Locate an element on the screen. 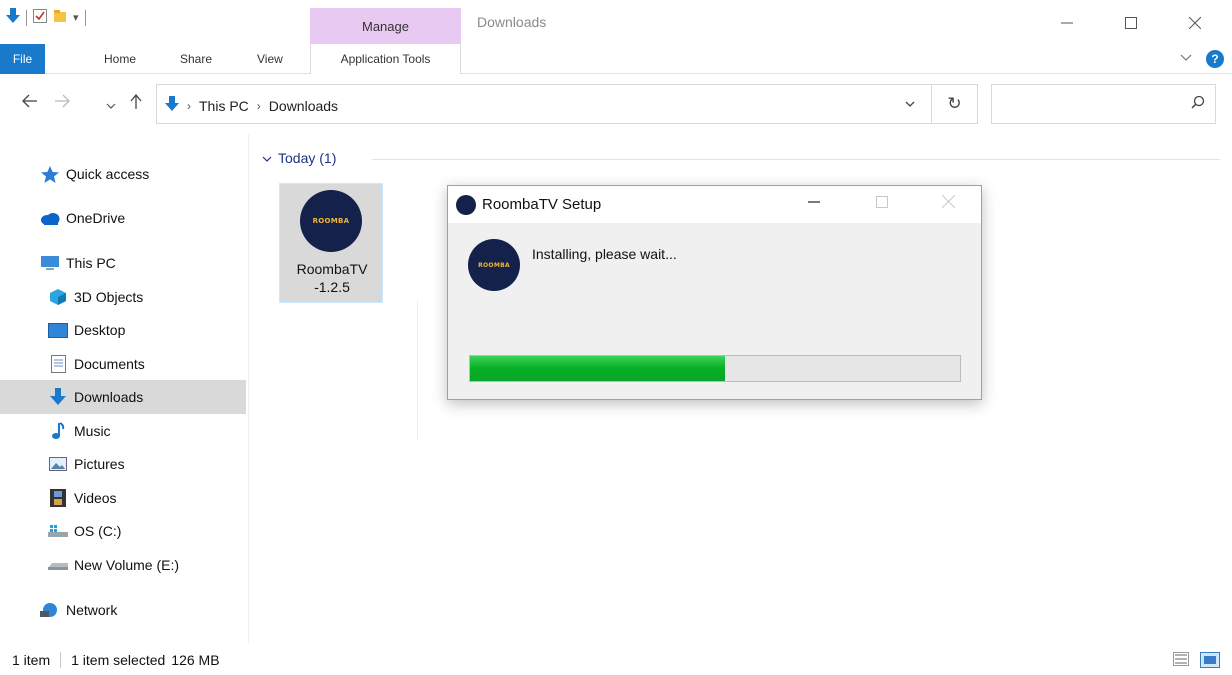 Image resolution: width=1232 pixels, height=675 pixels. sidebar-item-documents: Documents is located at coordinates (123, 364).